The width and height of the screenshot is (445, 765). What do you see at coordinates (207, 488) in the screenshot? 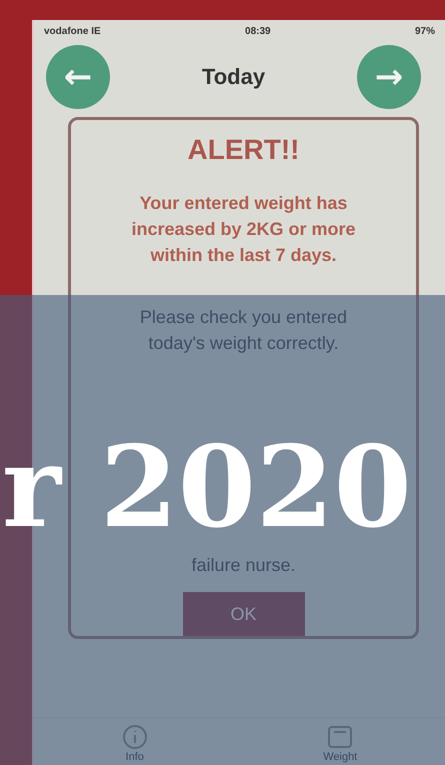
I see `banner-text: r 2020` at bounding box center [207, 488].